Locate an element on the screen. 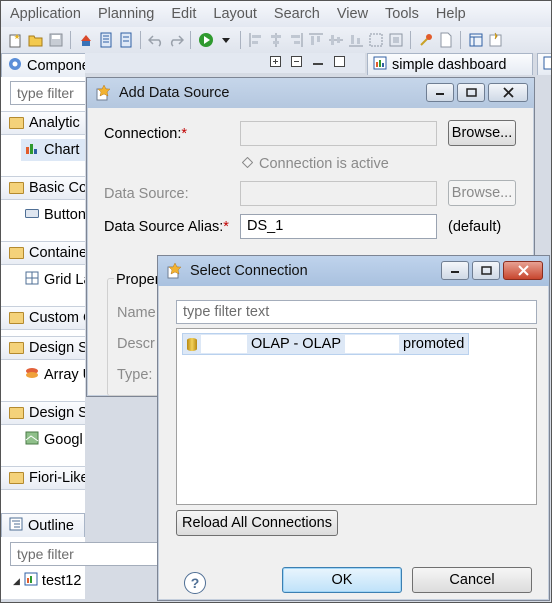  menu-view: View is located at coordinates (352, 14).